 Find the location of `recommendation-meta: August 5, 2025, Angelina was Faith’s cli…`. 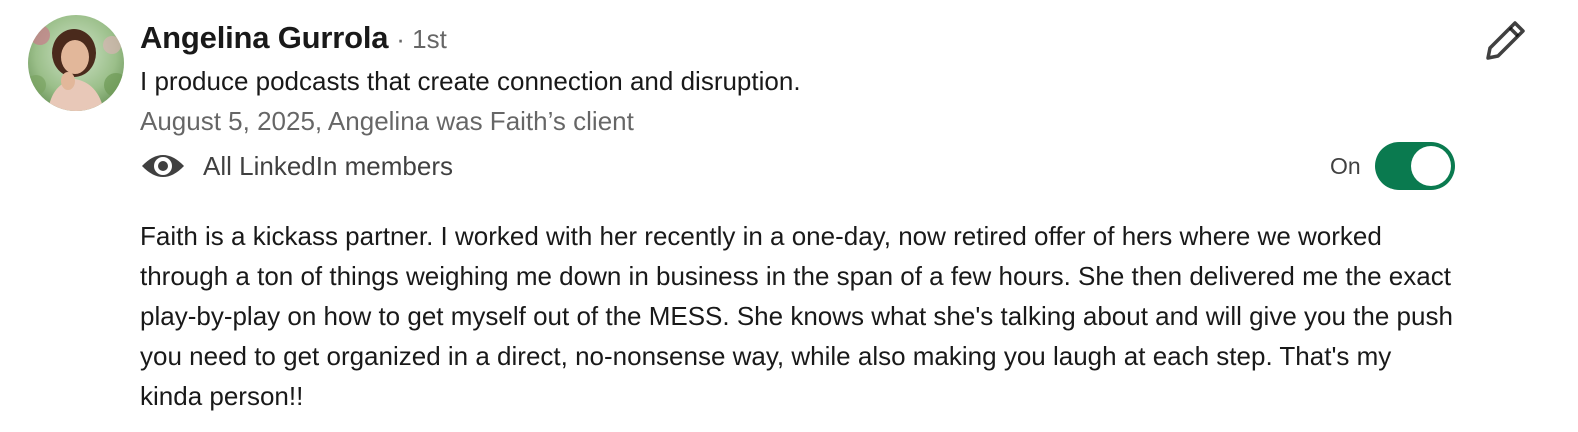

recommendation-meta: August 5, 2025, Angelina was Faith’s cli… is located at coordinates (387, 121).